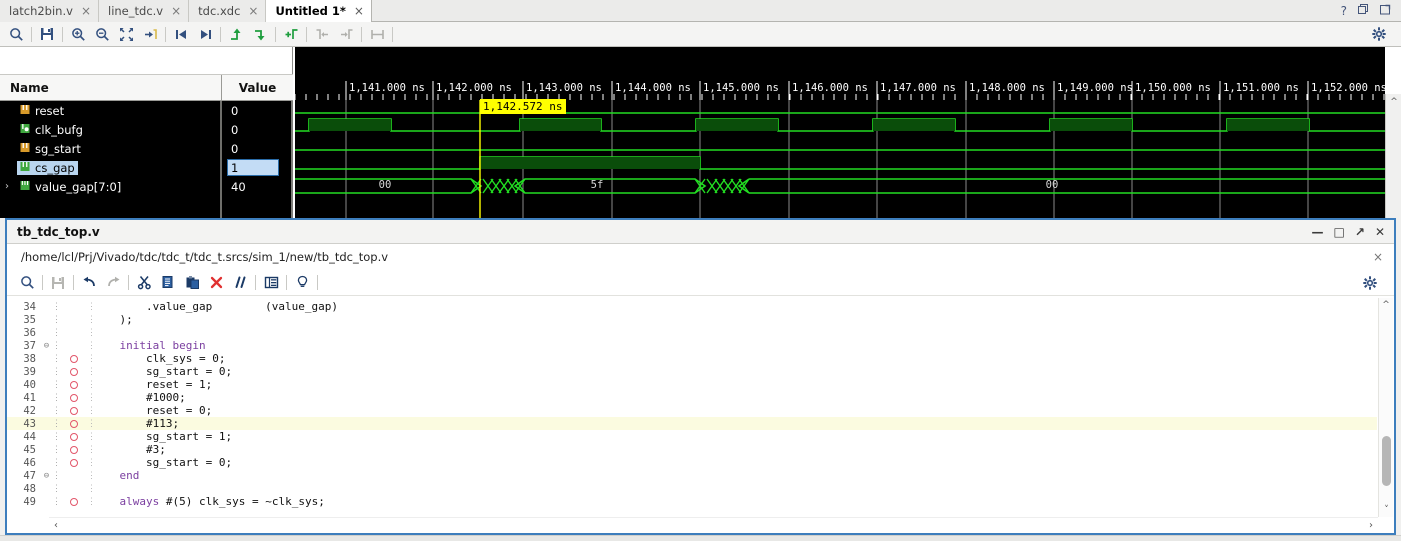 The height and width of the screenshot is (541, 1401). What do you see at coordinates (29, 488) in the screenshot?
I see `line-number: 48` at bounding box center [29, 488].